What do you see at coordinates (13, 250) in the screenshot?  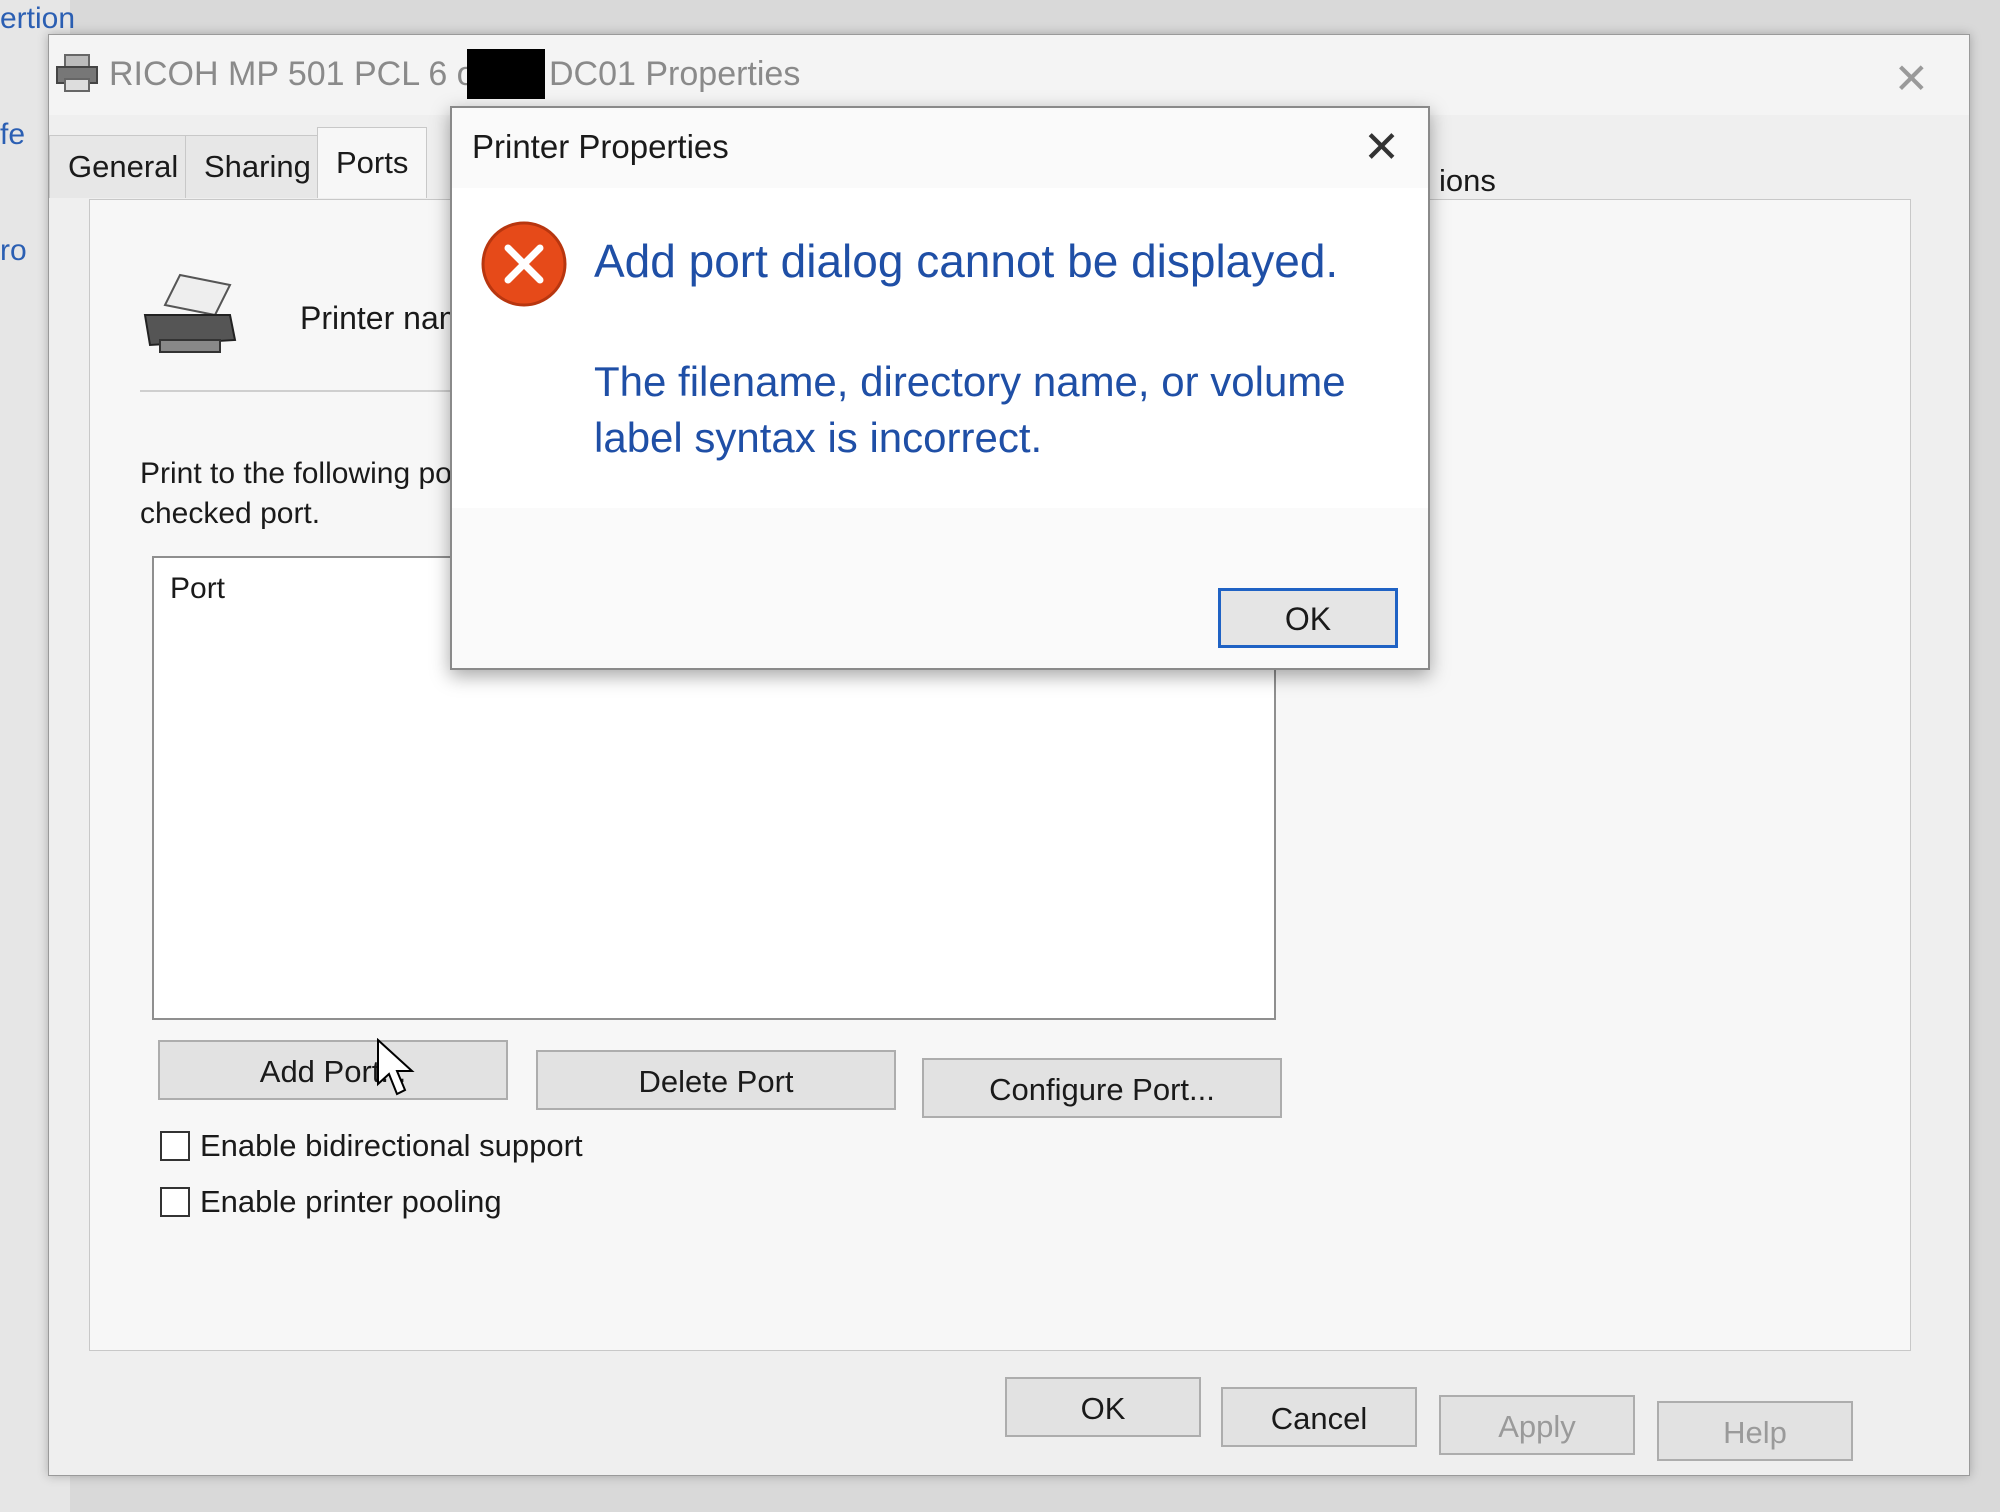 I see `background-text-fragment: ro` at bounding box center [13, 250].